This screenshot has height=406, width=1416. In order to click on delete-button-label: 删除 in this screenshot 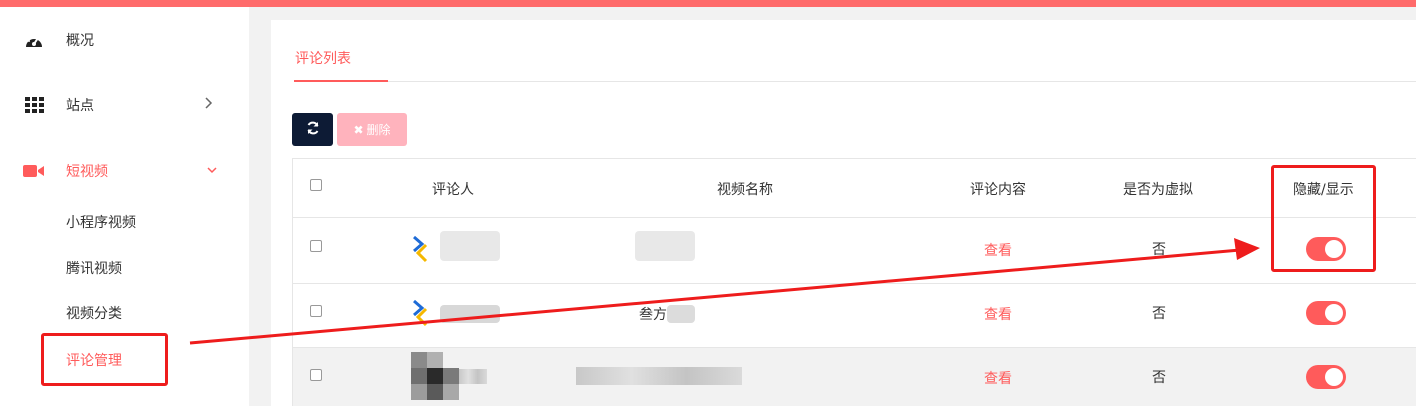, I will do `click(378, 130)`.